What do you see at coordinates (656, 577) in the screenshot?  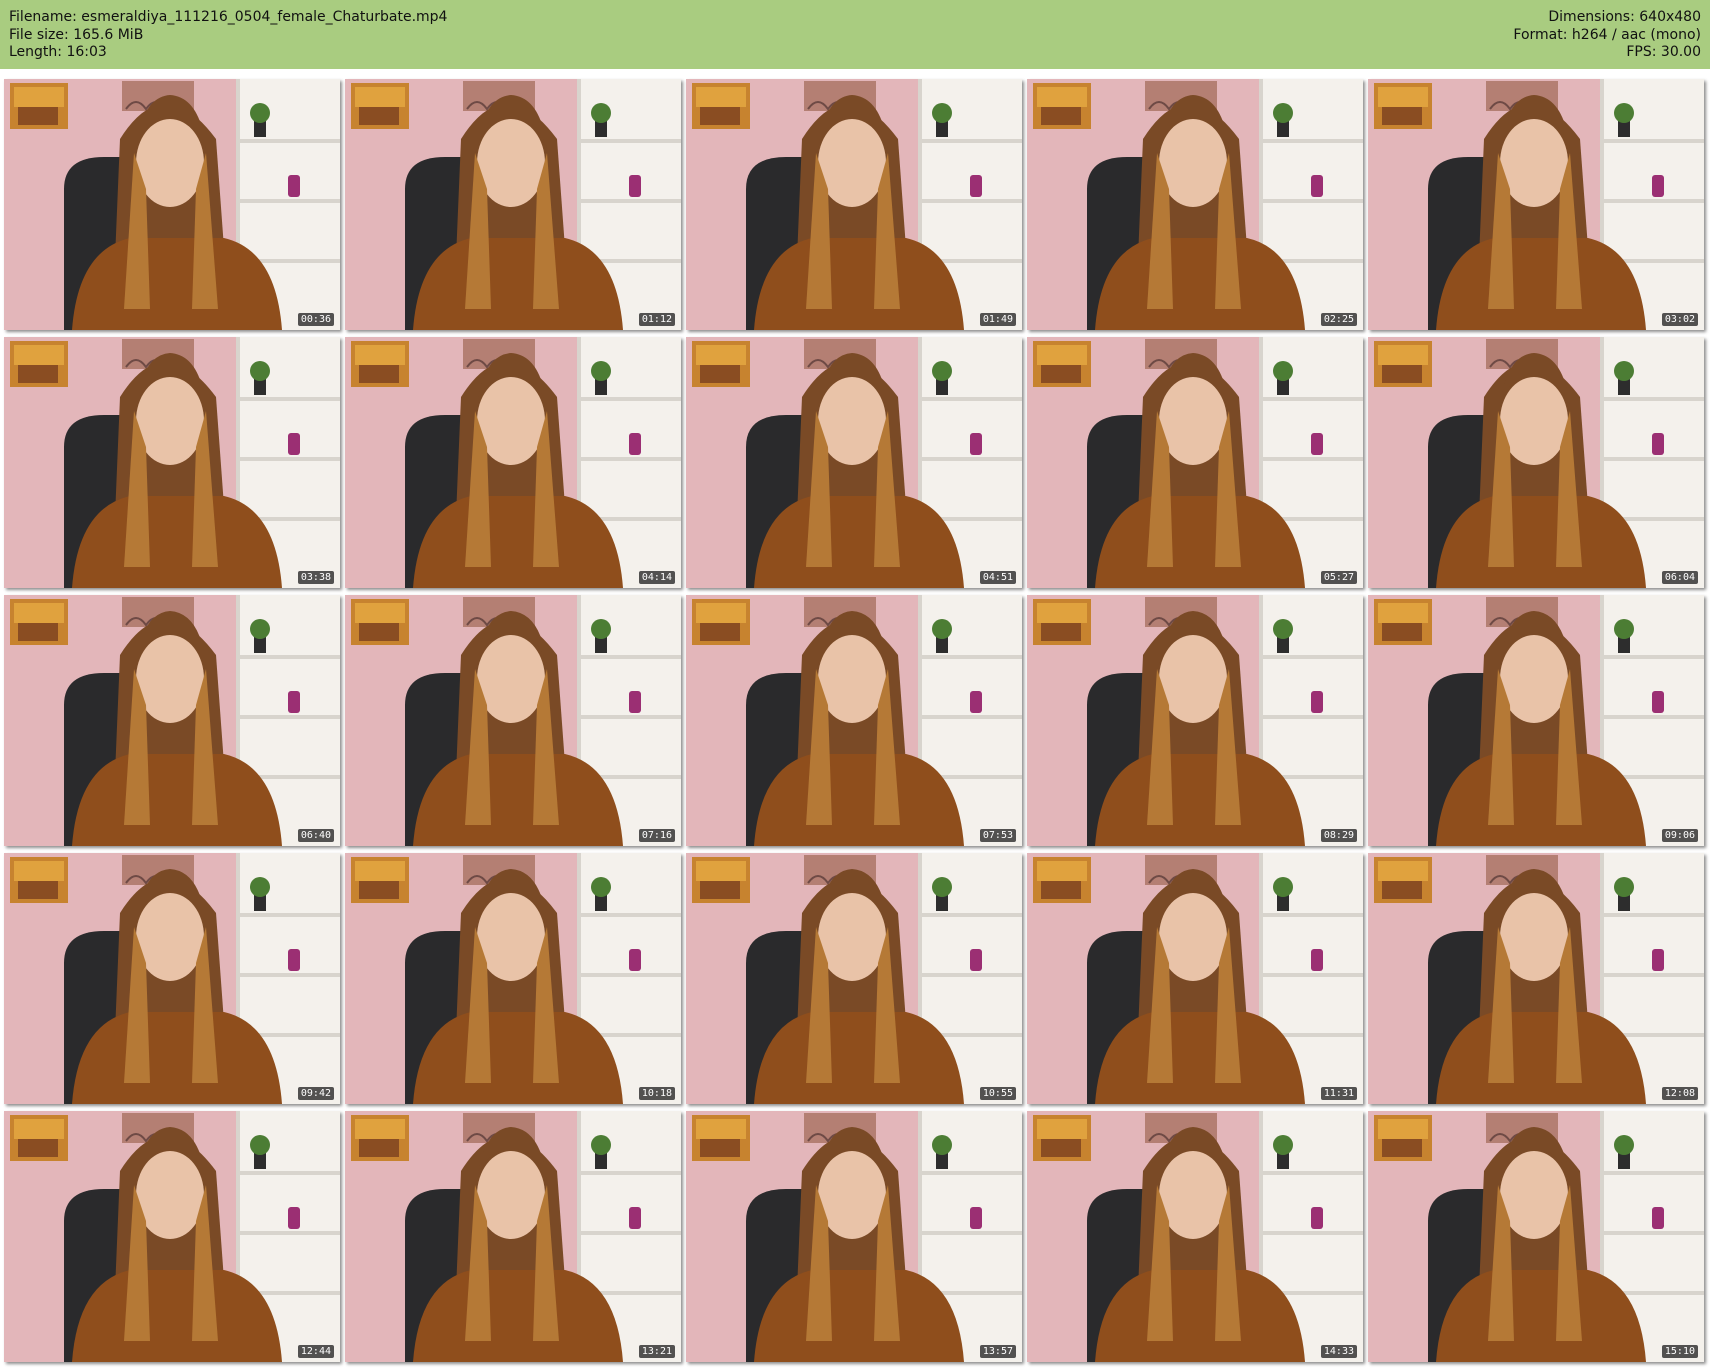 I see `timestamp-label: 04:14` at bounding box center [656, 577].